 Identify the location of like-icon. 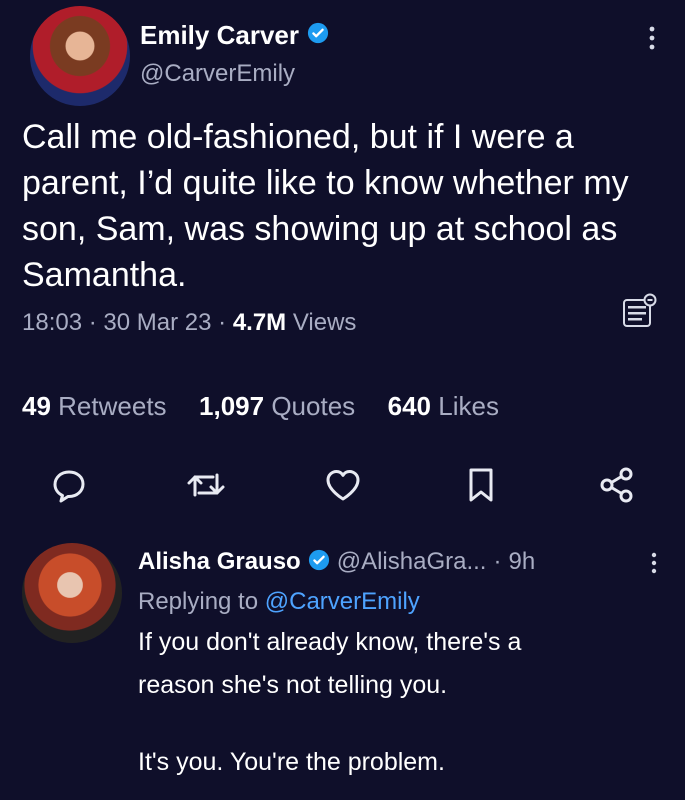
(343, 485).